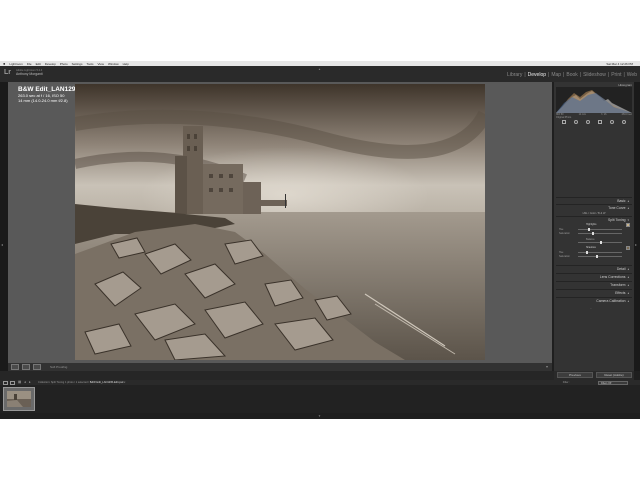  What do you see at coordinates (571, 75) in the screenshot?
I see `module-book: Book` at bounding box center [571, 75].